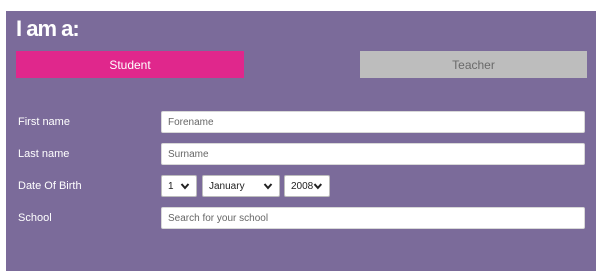 Image resolution: width=598 pixels, height=273 pixels. Describe the element at coordinates (44, 154) in the screenshot. I see `last-name-label: Last name` at that location.